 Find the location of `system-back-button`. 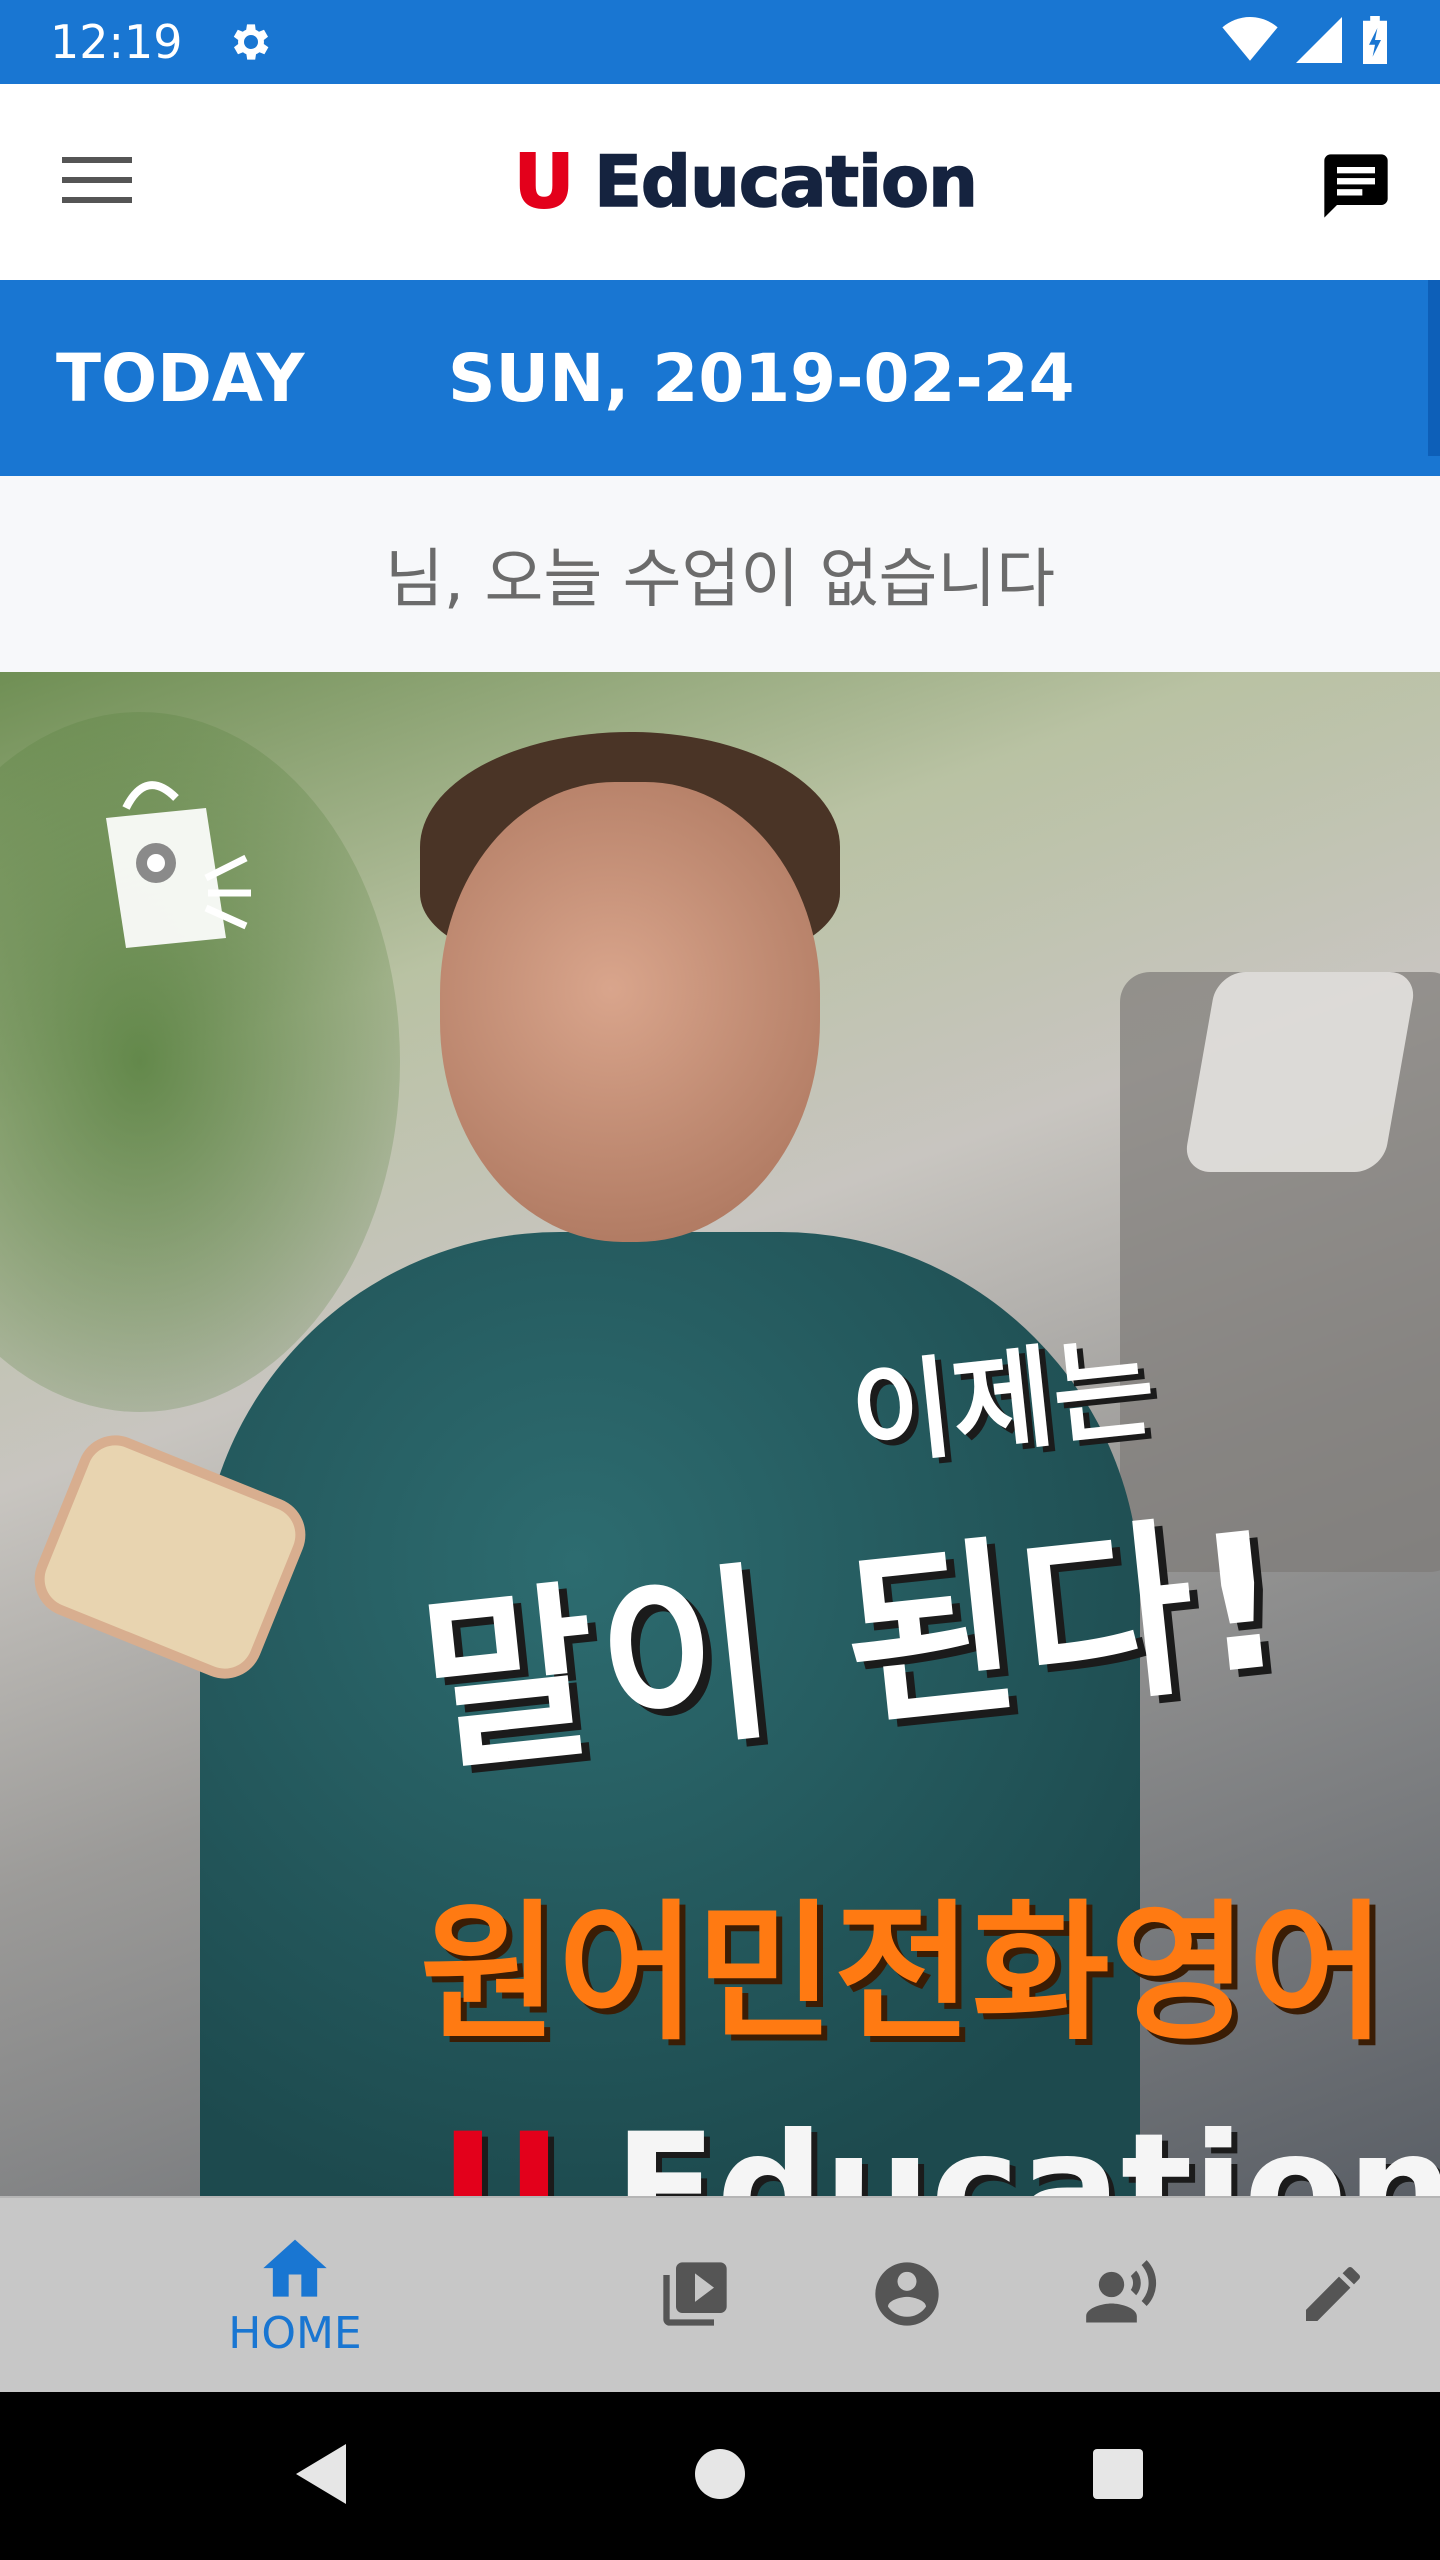

system-back-button is located at coordinates (322, 2476).